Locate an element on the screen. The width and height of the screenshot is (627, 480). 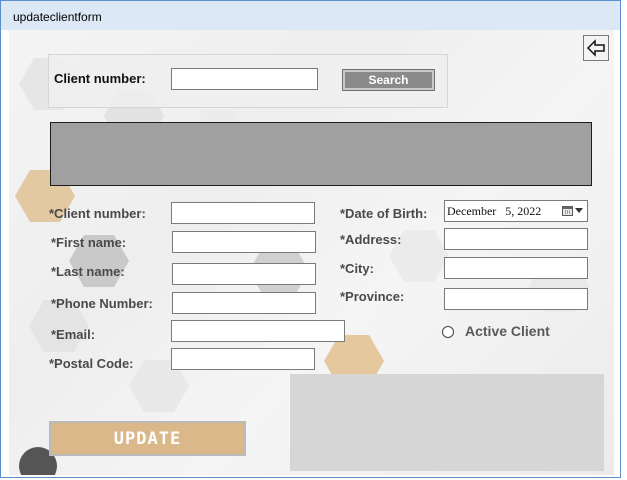
postal-code-input is located at coordinates (243, 359).